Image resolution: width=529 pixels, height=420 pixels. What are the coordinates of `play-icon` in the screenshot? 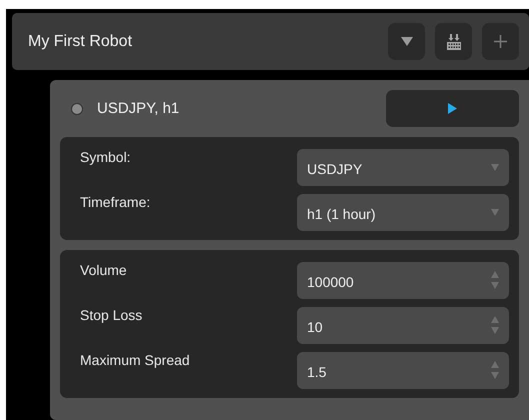 It's located at (452, 108).